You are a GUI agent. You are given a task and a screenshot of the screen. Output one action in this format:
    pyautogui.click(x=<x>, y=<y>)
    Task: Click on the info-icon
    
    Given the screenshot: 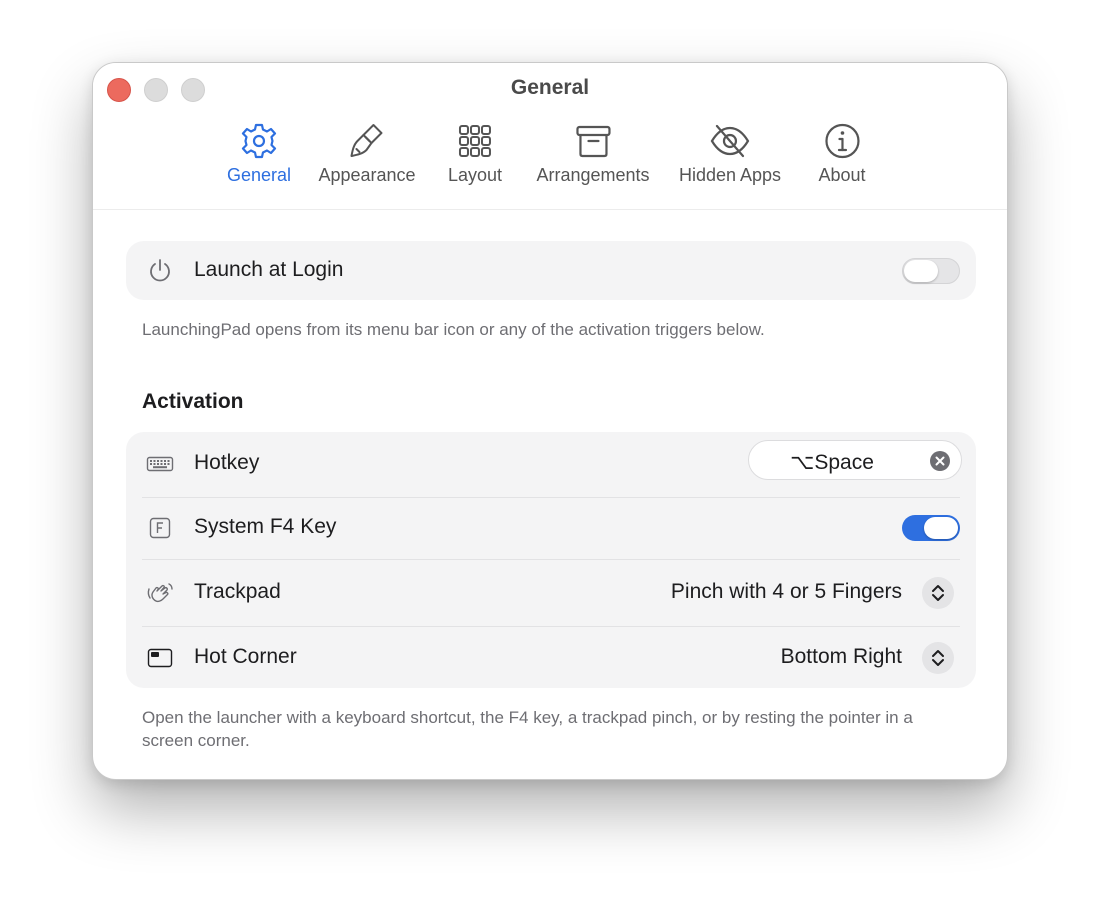 What is the action you would take?
    pyautogui.click(x=842, y=141)
    